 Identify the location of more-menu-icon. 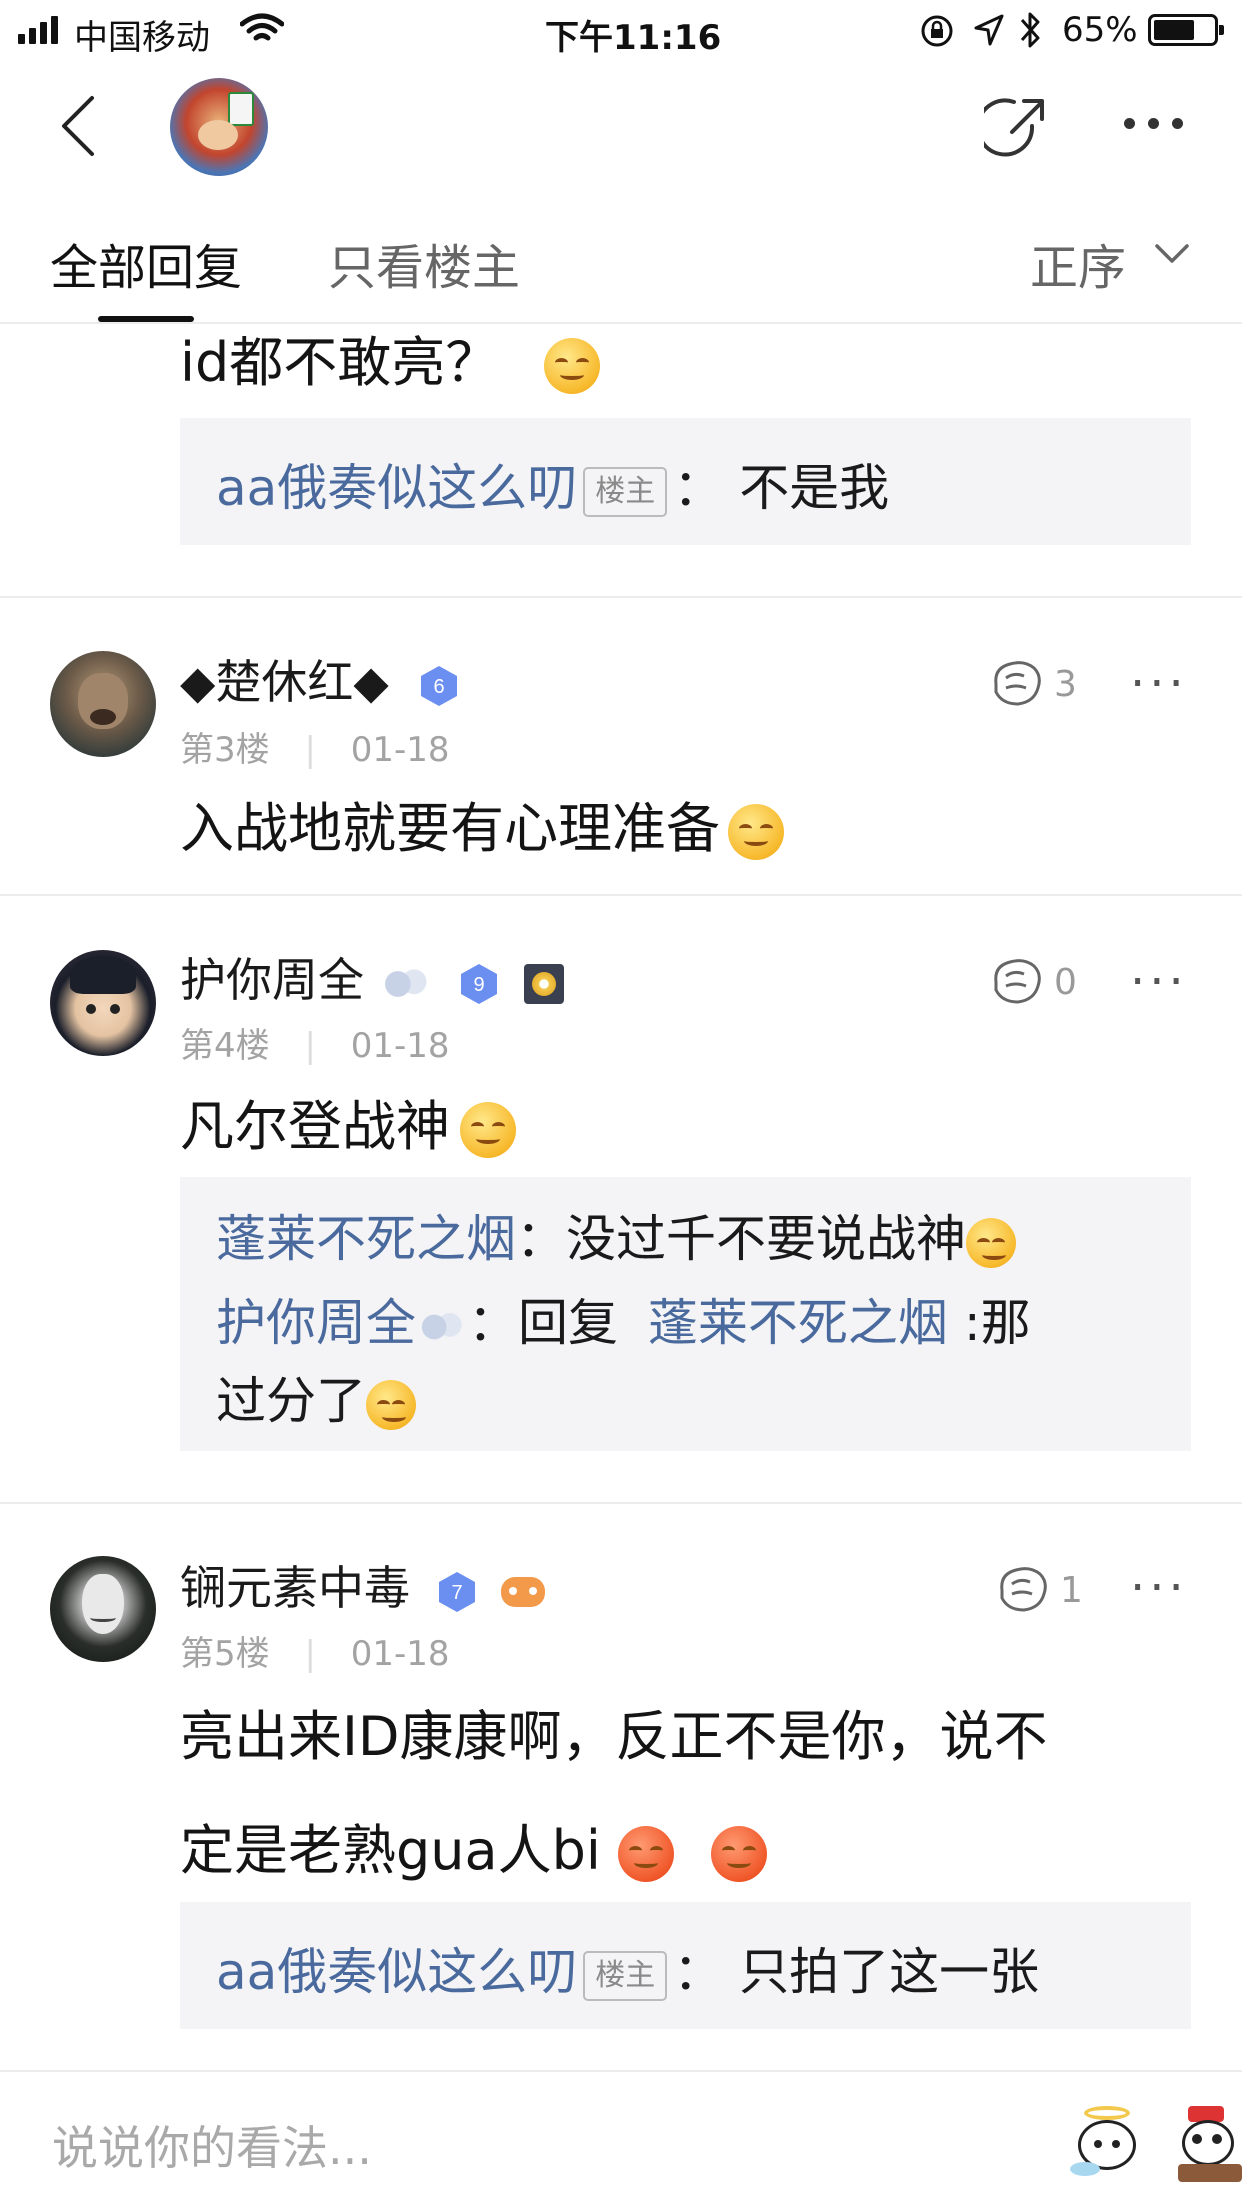
(1154, 125).